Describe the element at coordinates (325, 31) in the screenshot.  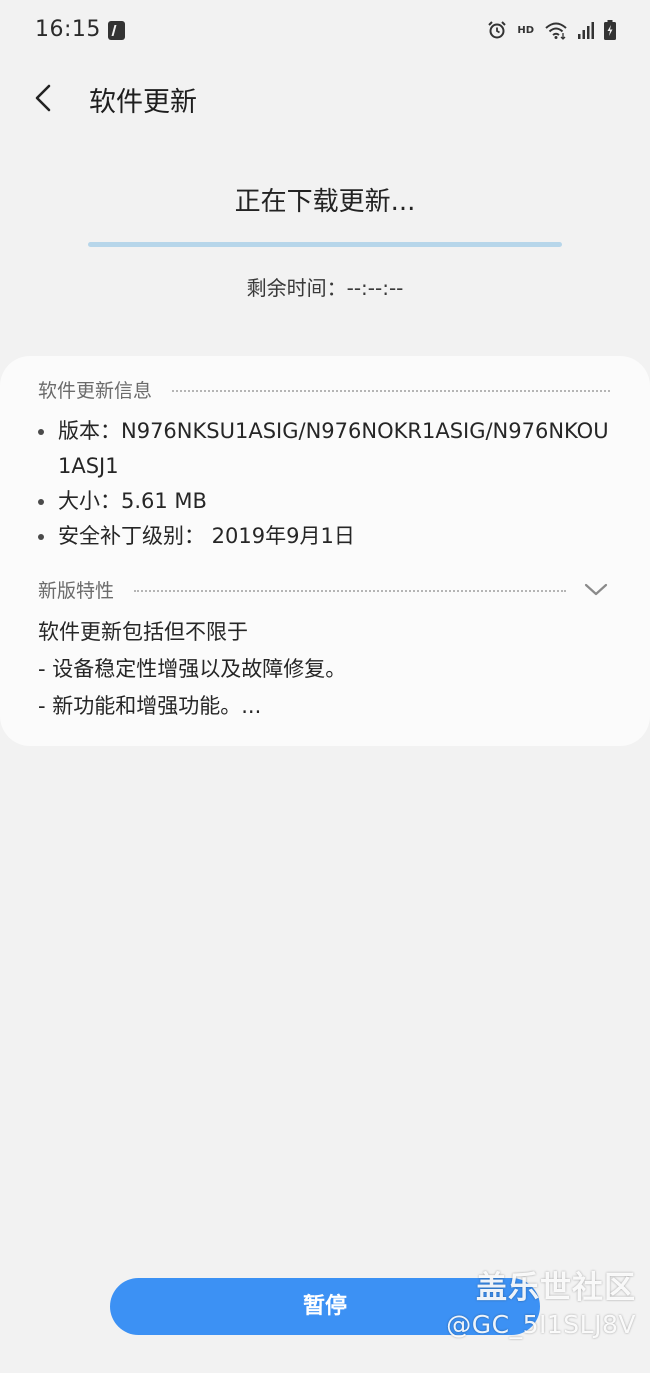
I see `status-bar: 16:15 HD` at that location.